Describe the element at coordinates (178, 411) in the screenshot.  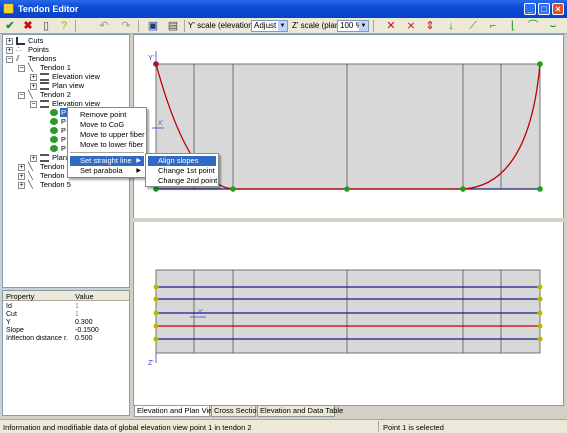
I see `tab-elevation-and-plan: Elevation and Plan Views` at that location.